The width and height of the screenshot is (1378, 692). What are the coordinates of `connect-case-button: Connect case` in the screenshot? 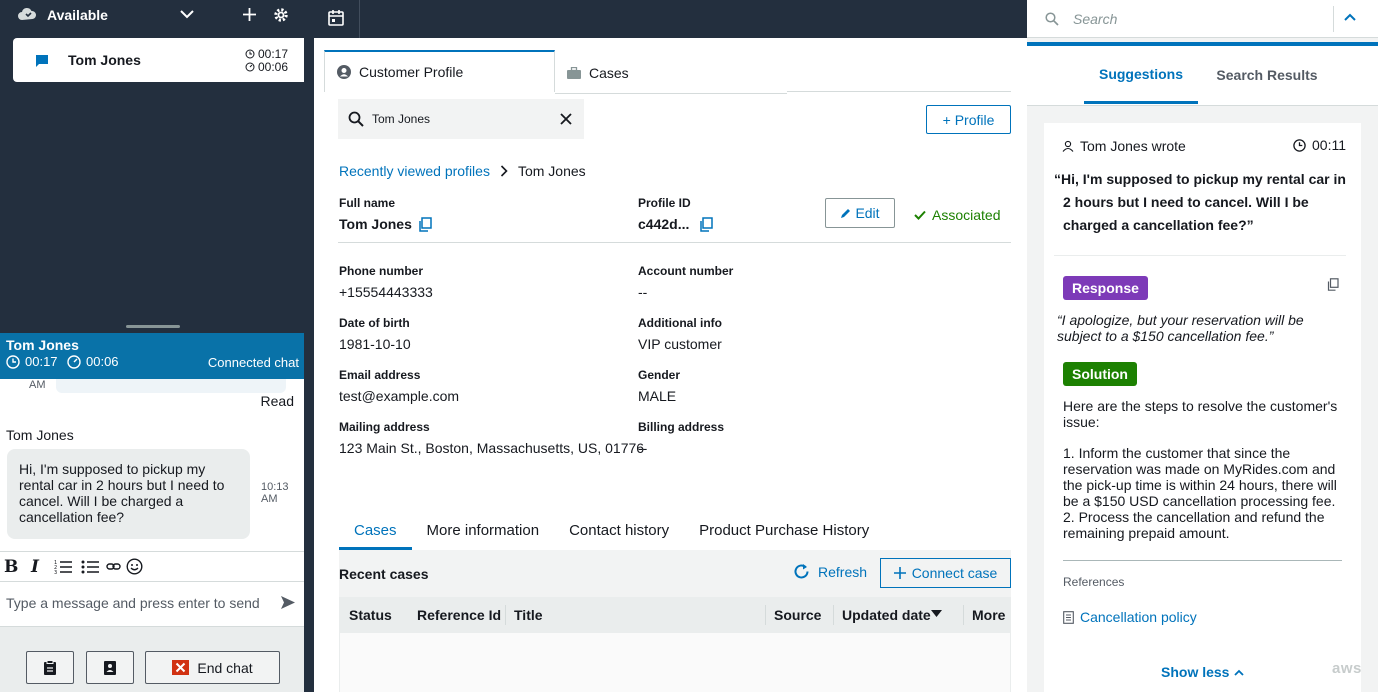 It's located at (945, 573).